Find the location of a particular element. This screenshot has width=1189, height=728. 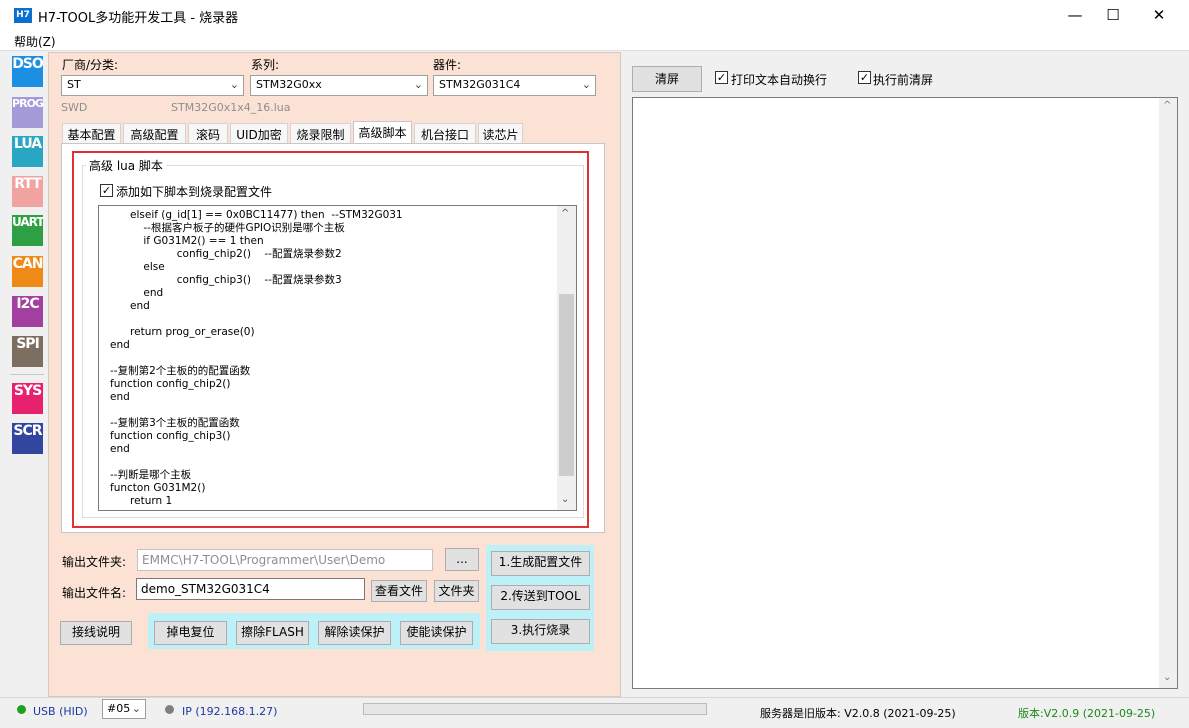

close-button: ✕ is located at coordinates (1159, 16).